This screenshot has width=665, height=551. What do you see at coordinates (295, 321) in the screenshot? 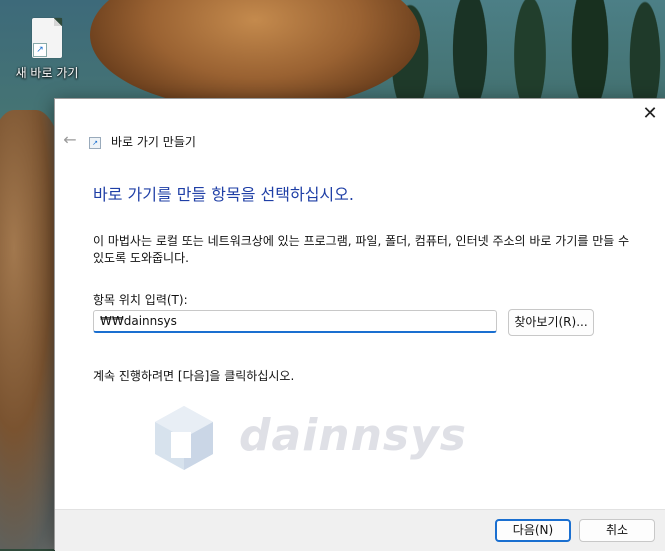
I see `location-input` at bounding box center [295, 321].